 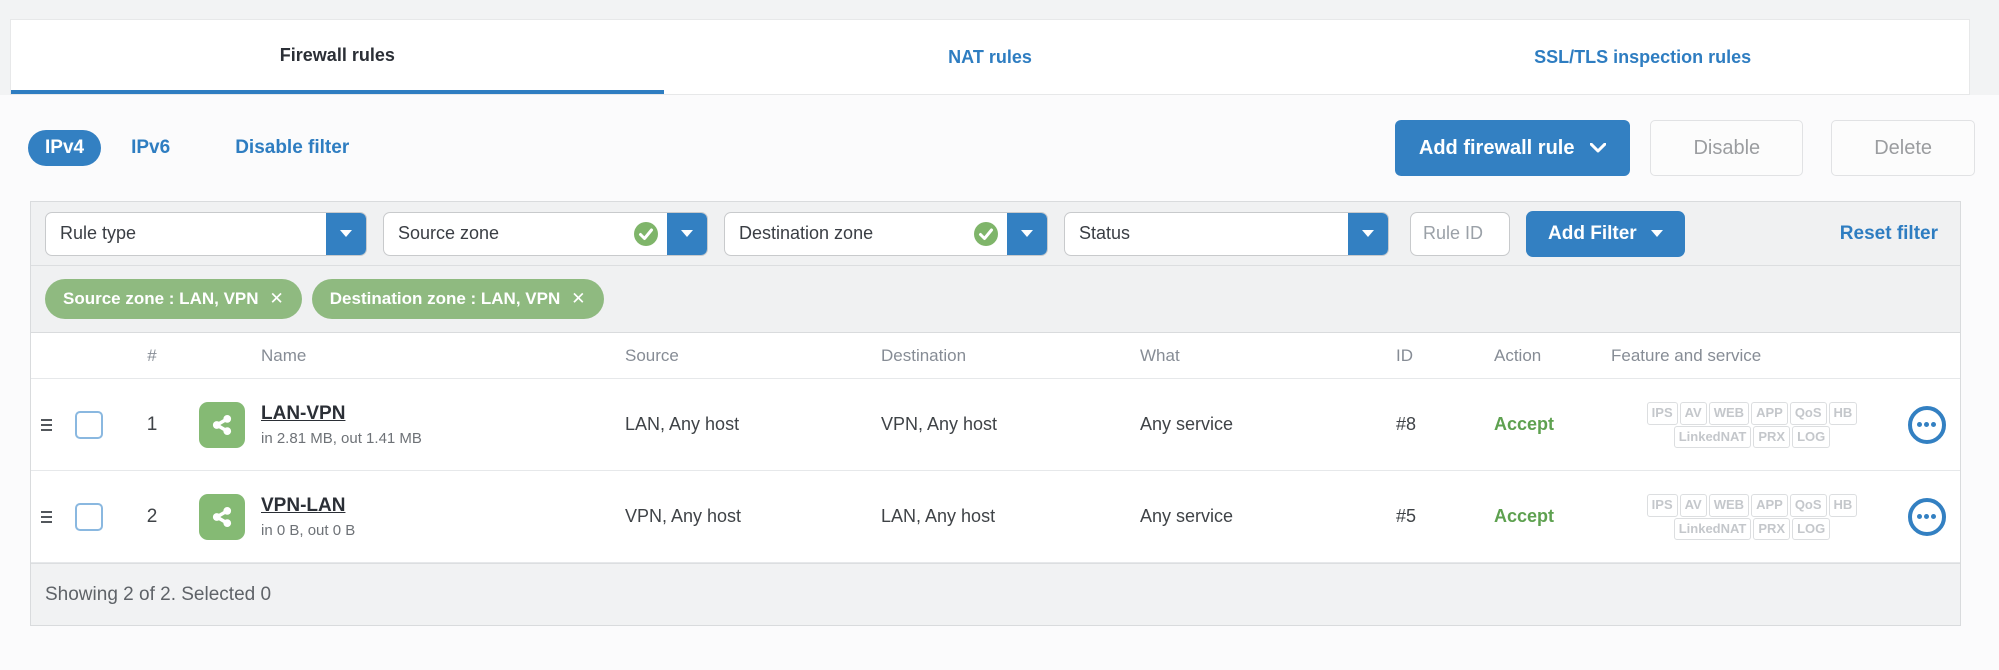 I want to click on col-header-number: #, so click(x=152, y=355).